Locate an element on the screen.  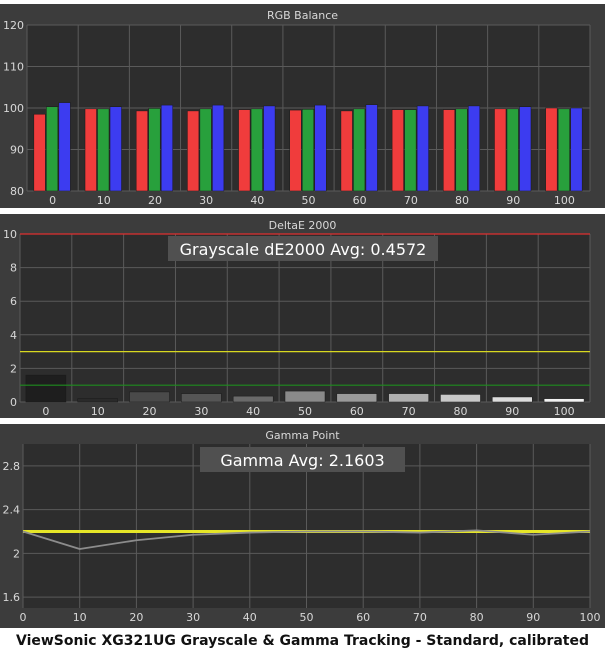
y-tick-label: 1.6 is located at coordinates (12, 597).